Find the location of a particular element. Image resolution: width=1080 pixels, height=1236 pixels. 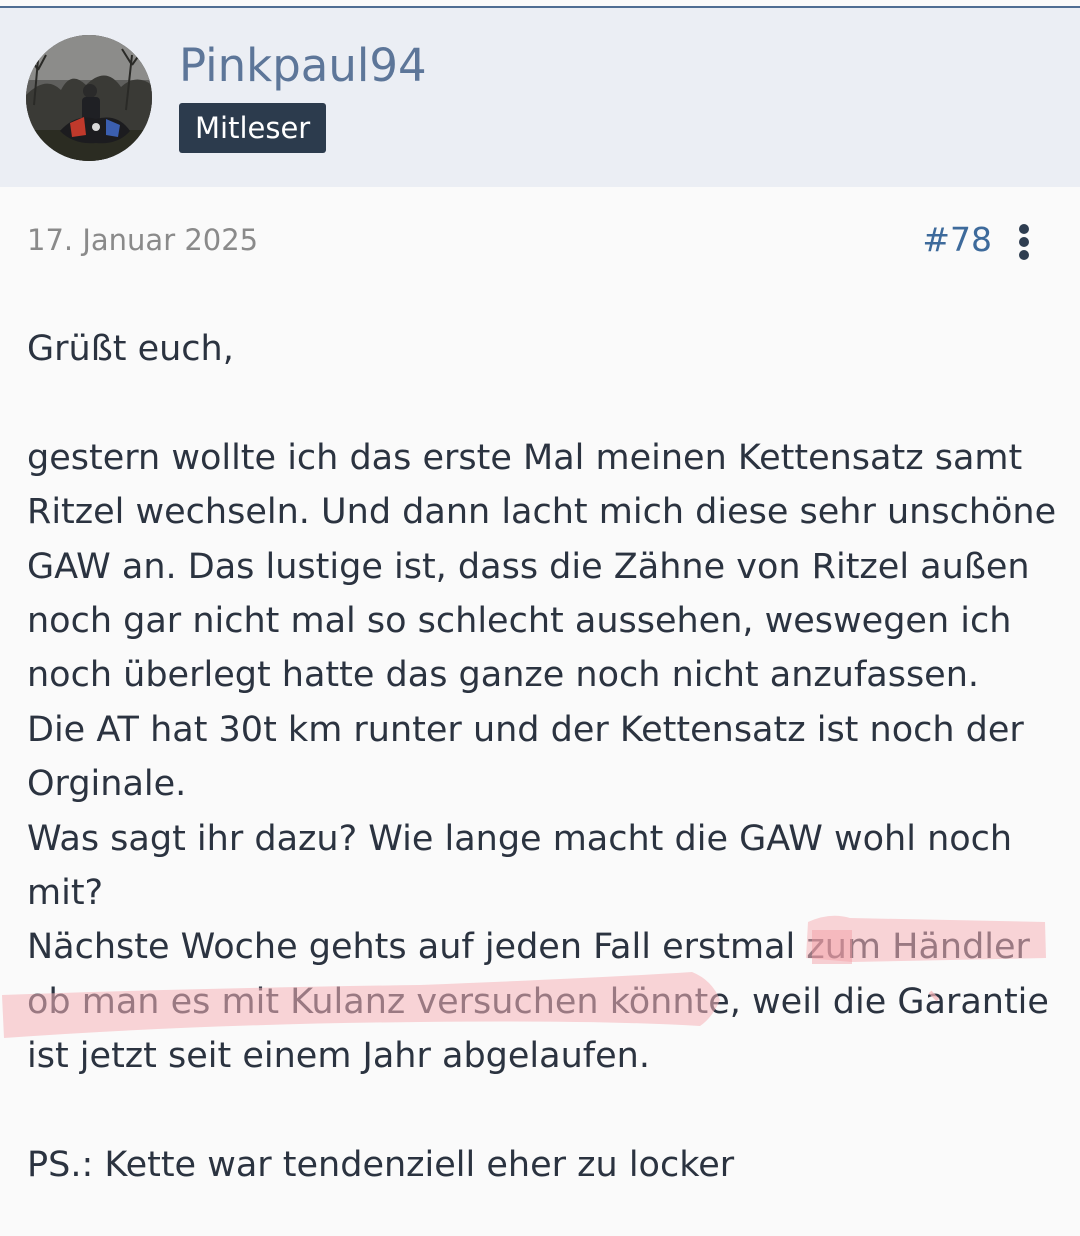

user-avatar-photo-icon is located at coordinates (89, 98).